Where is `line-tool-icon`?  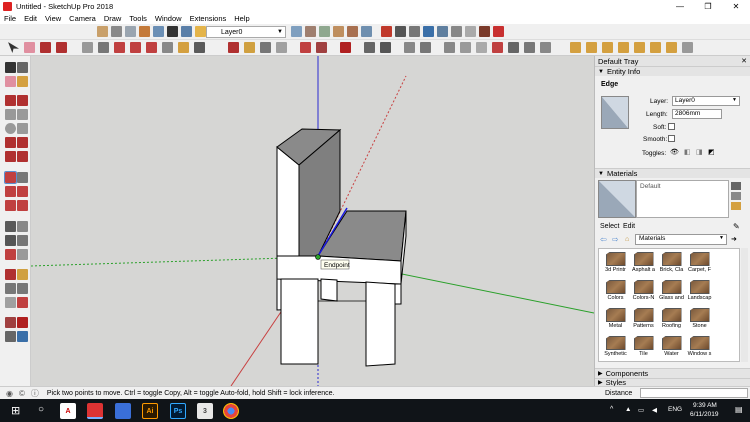 line-tool-icon is located at coordinates (10, 100).